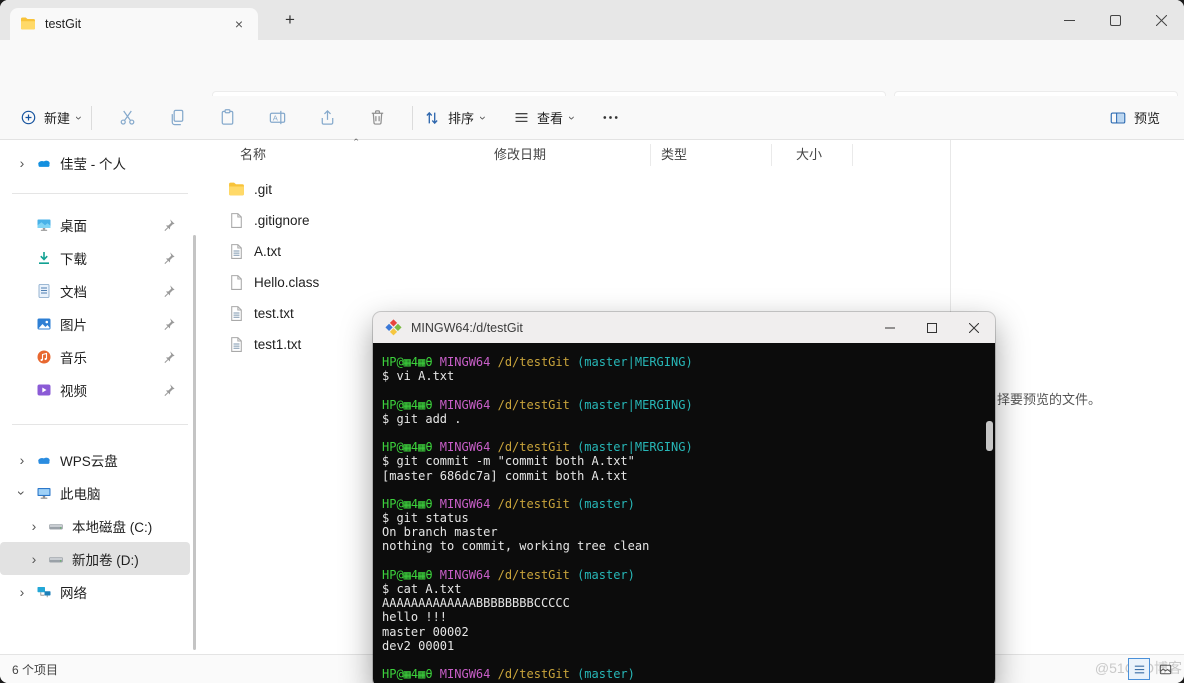 The height and width of the screenshot is (683, 1184). I want to click on share-button, so click(327, 118).